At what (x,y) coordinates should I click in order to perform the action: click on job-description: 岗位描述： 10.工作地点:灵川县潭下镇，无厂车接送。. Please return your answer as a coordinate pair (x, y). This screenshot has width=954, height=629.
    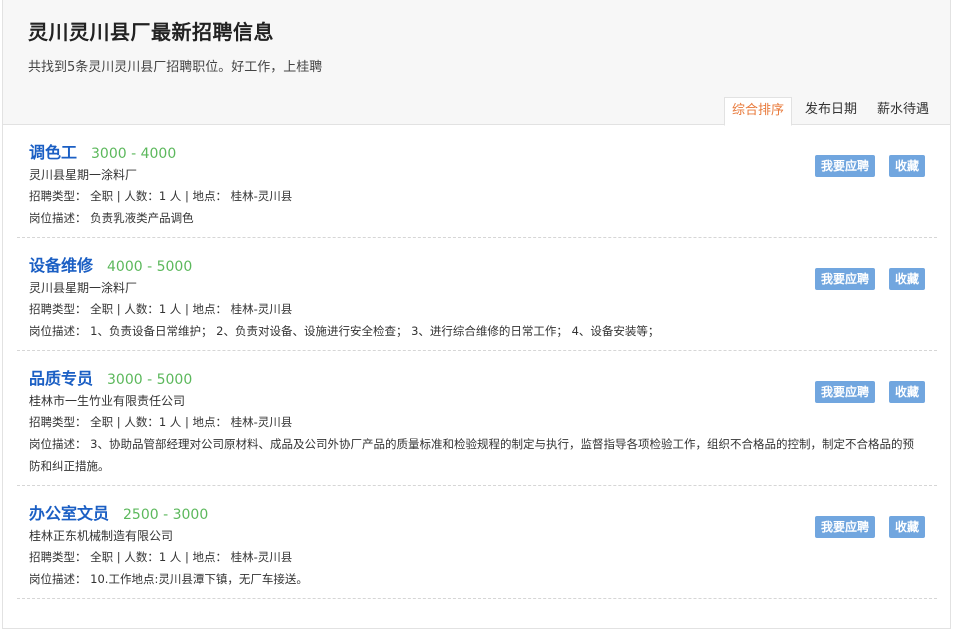
    Looking at the image, I should click on (168, 579).